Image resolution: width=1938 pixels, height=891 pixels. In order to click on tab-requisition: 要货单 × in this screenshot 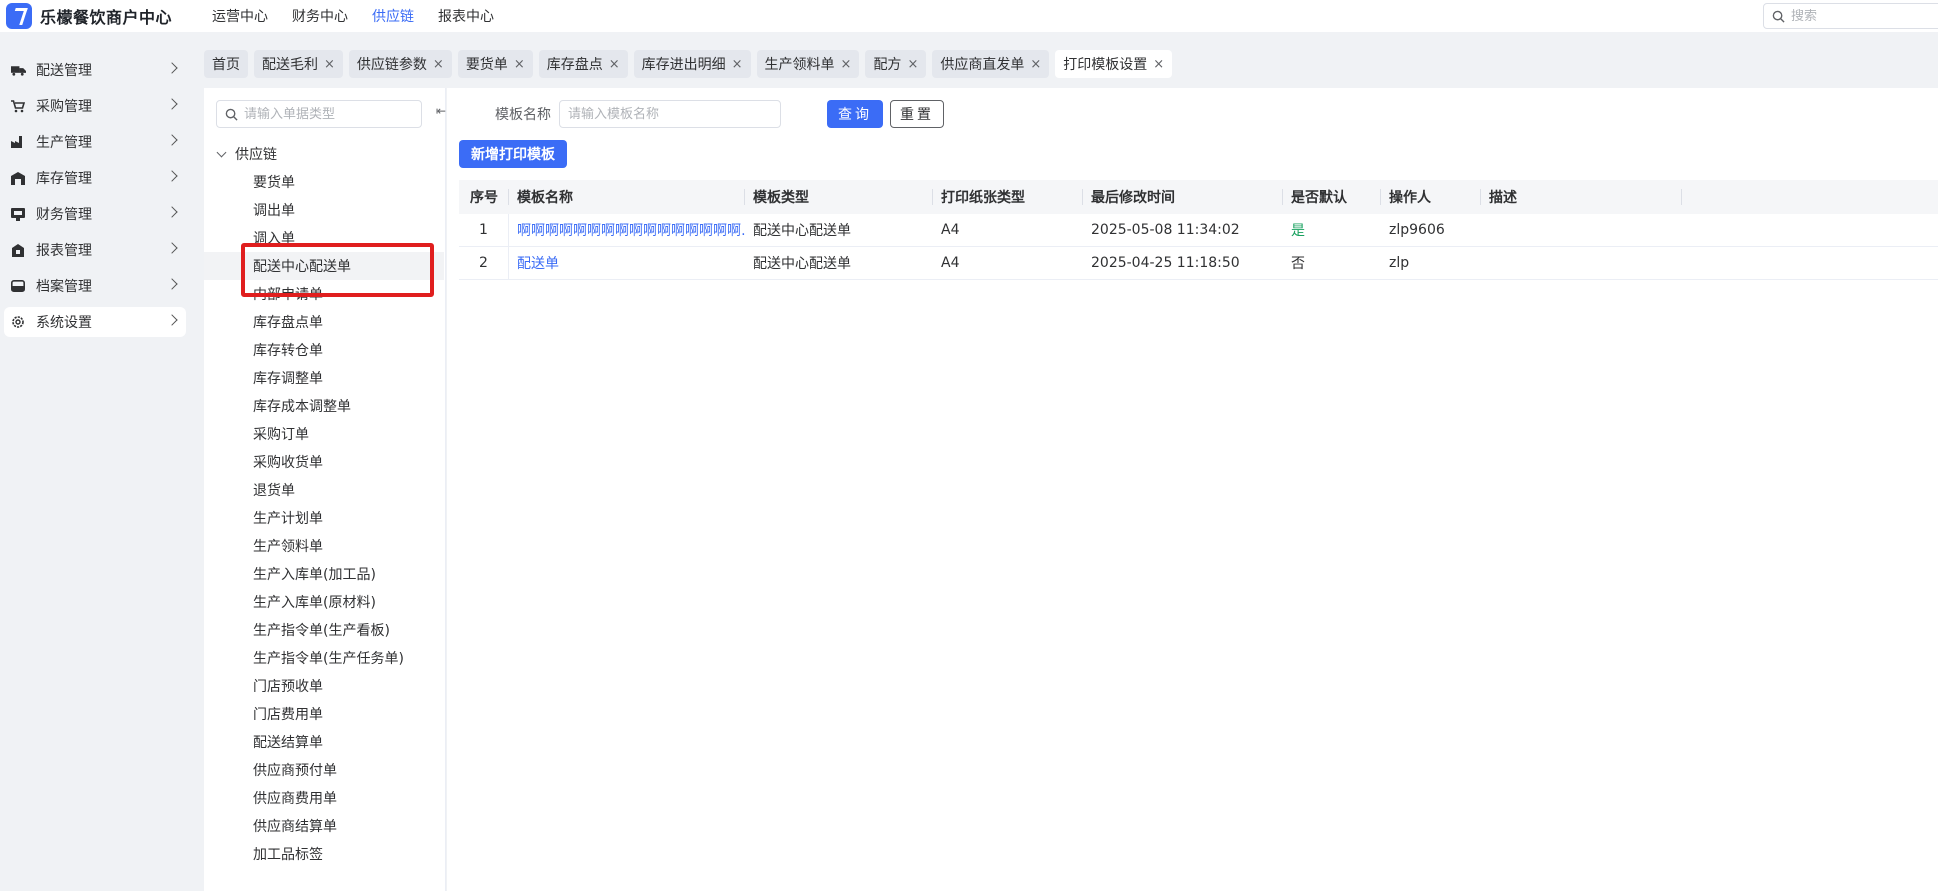, I will do `click(495, 64)`.